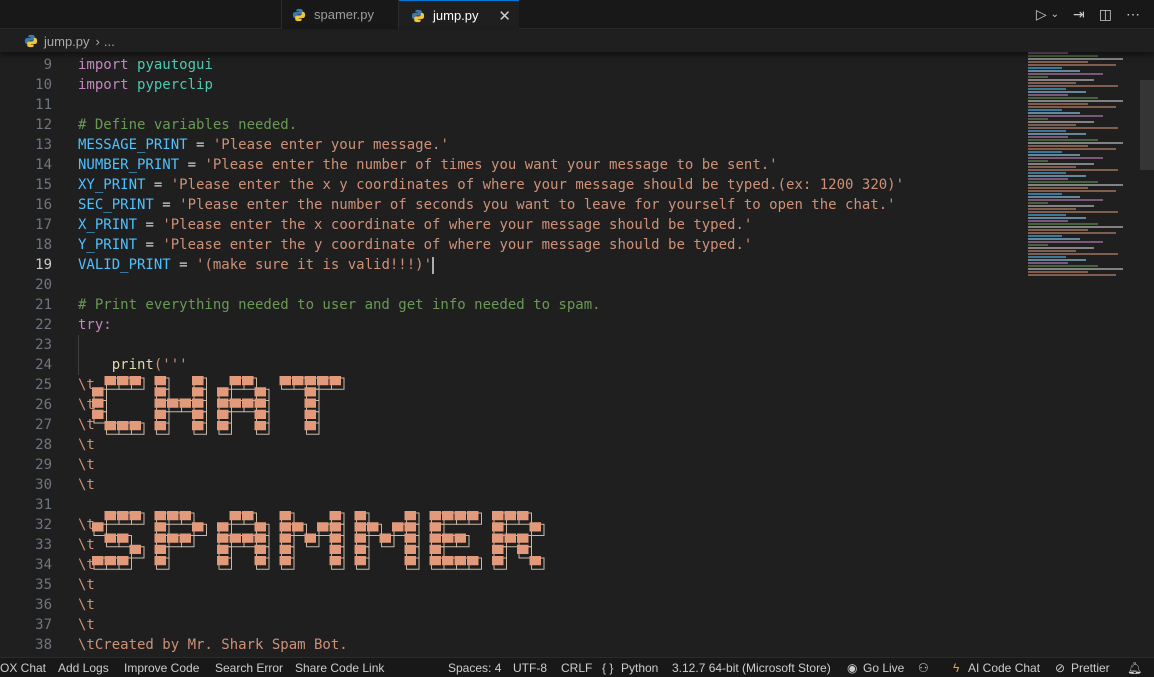  Describe the element at coordinates (249, 667) in the screenshot. I see `search-error-button: Search Error` at that location.